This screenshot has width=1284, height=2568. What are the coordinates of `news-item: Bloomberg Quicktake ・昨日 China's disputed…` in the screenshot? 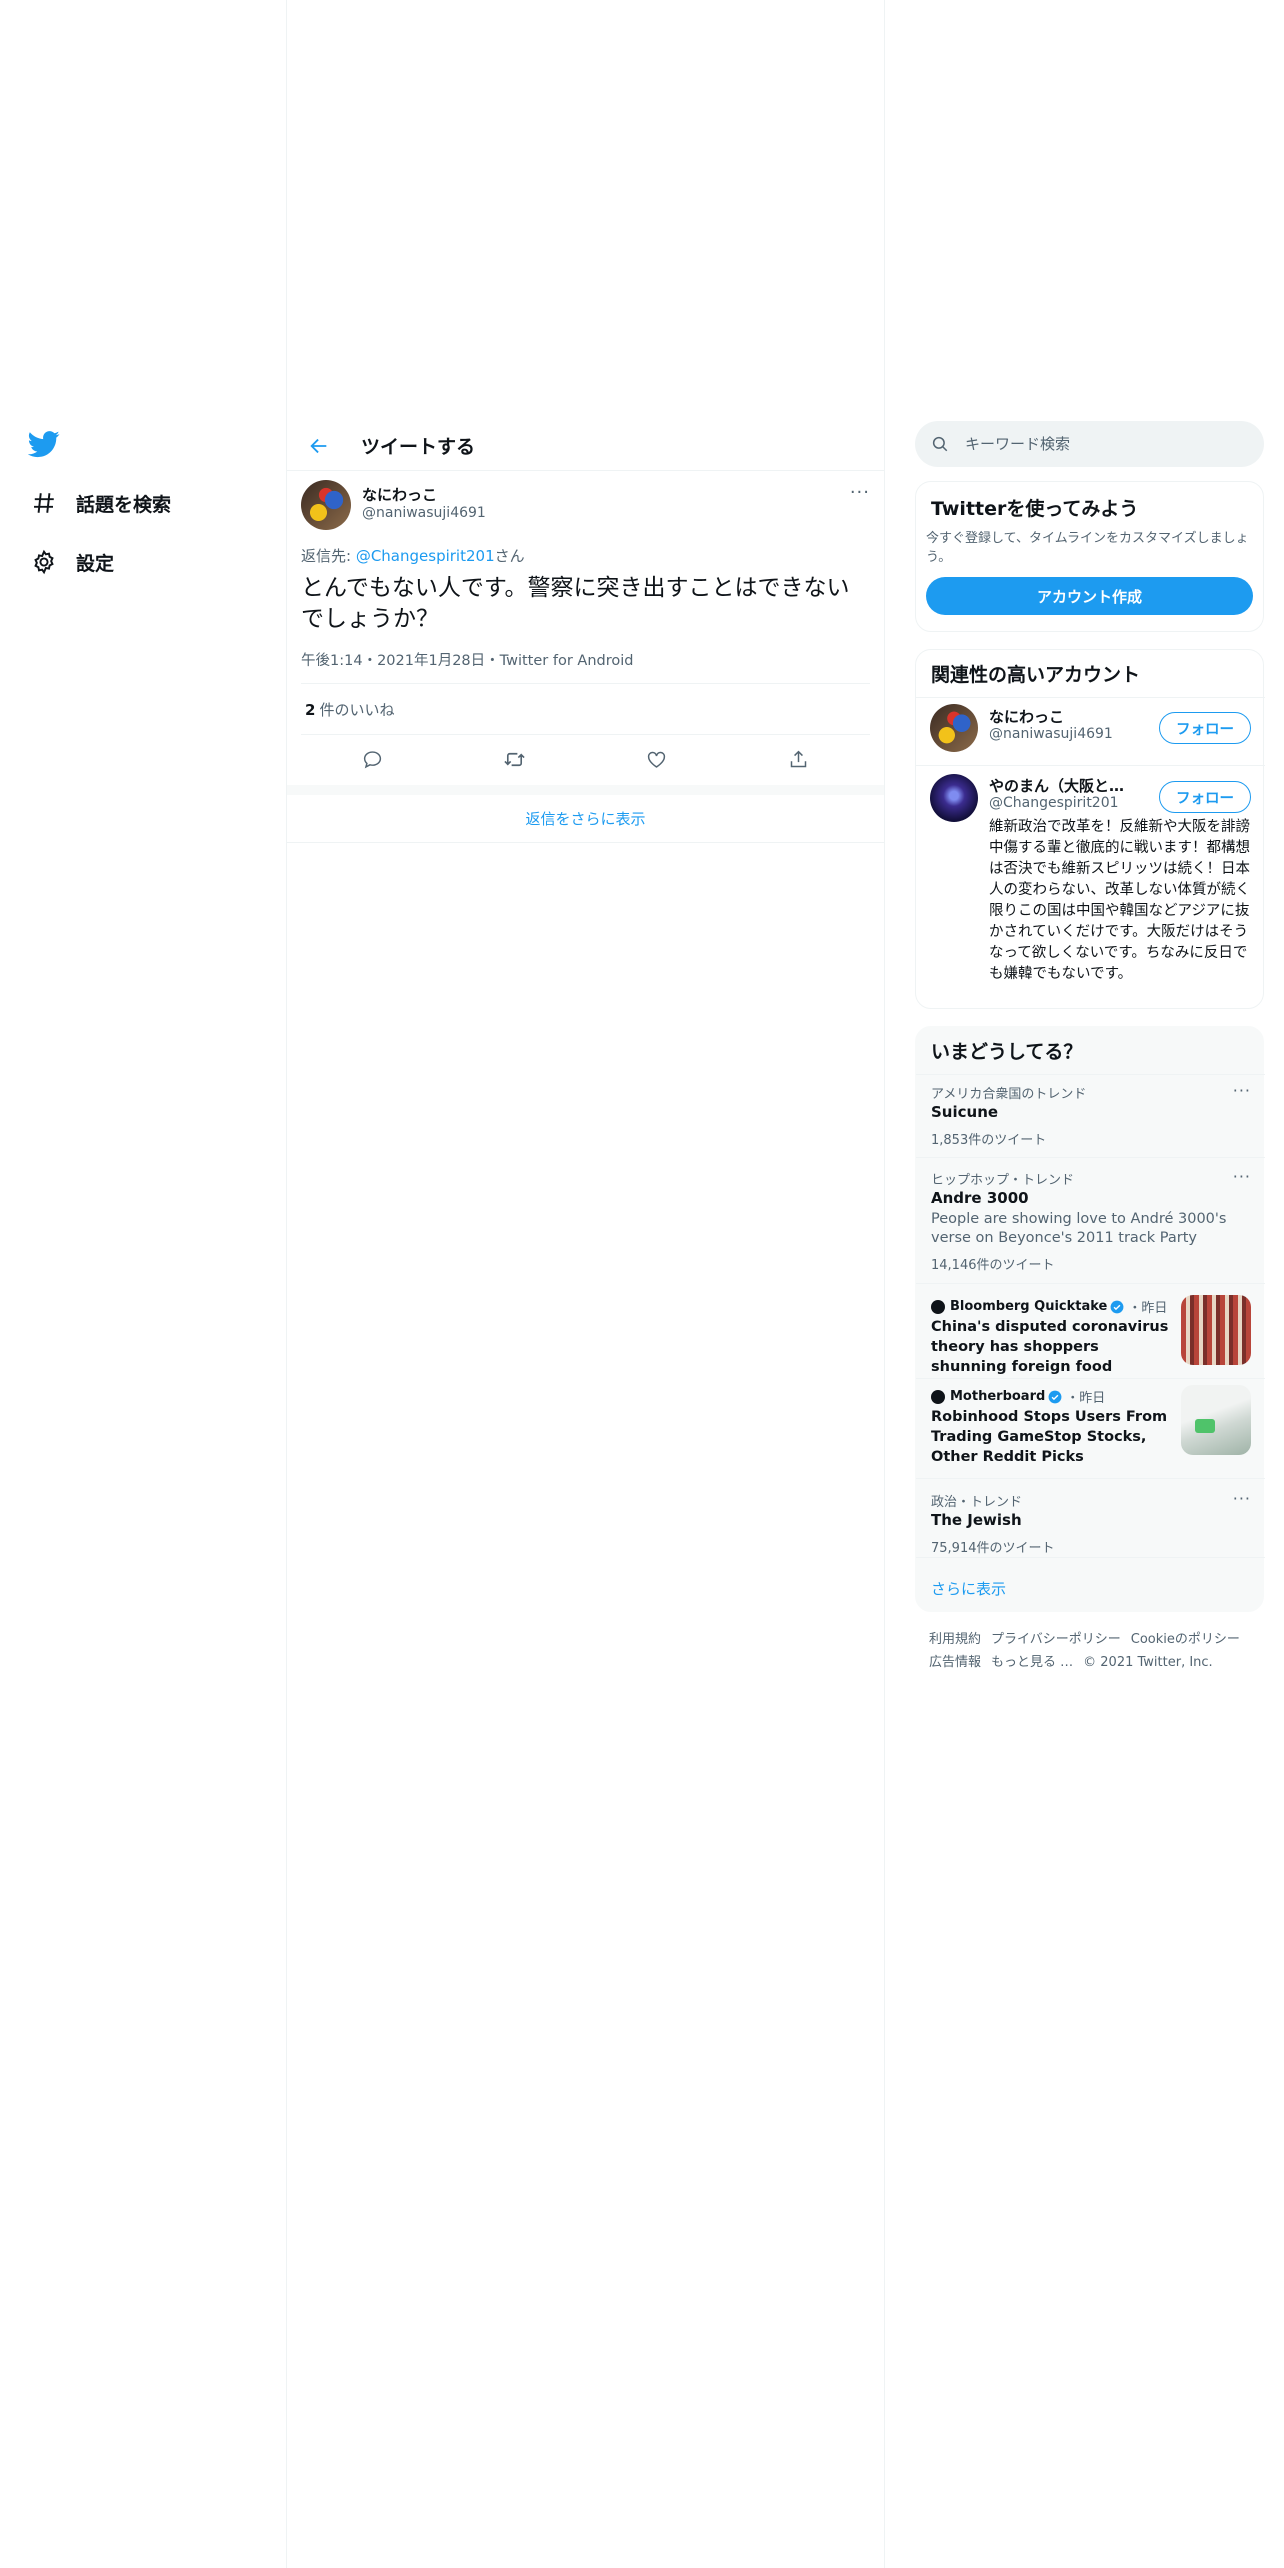 It's located at (1090, 1335).